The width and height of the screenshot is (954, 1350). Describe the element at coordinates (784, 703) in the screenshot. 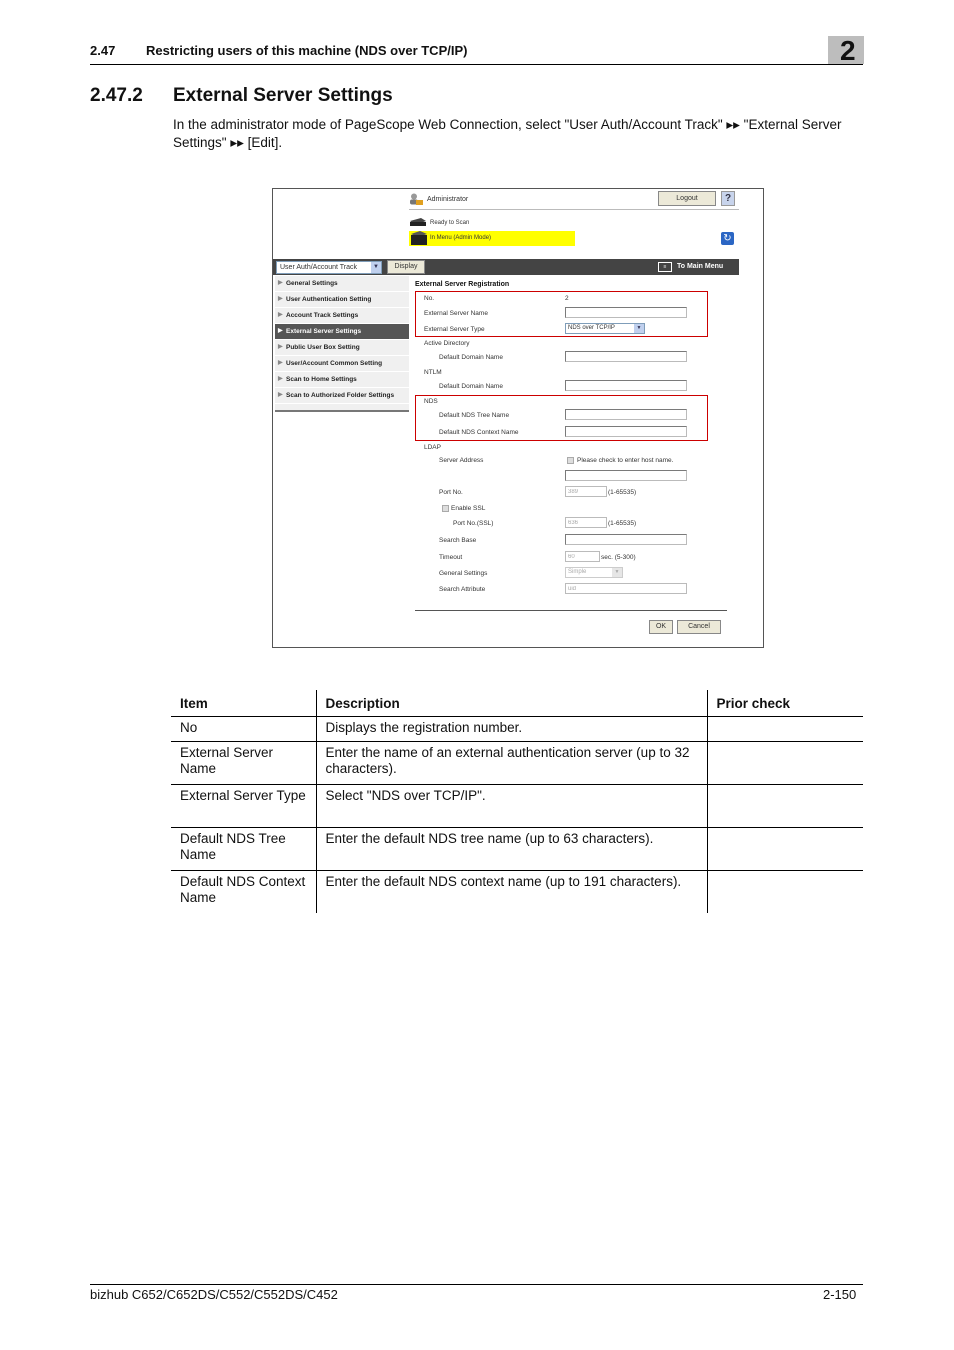

I see `column-header-prior-check: Prior check` at that location.